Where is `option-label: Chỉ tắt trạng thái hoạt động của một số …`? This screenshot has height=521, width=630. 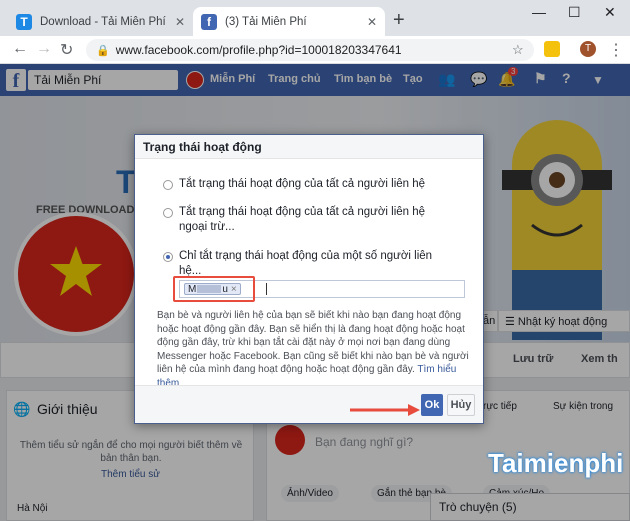
option-label: Chỉ tắt trạng thái hoạt động của một số … is located at coordinates (306, 263).